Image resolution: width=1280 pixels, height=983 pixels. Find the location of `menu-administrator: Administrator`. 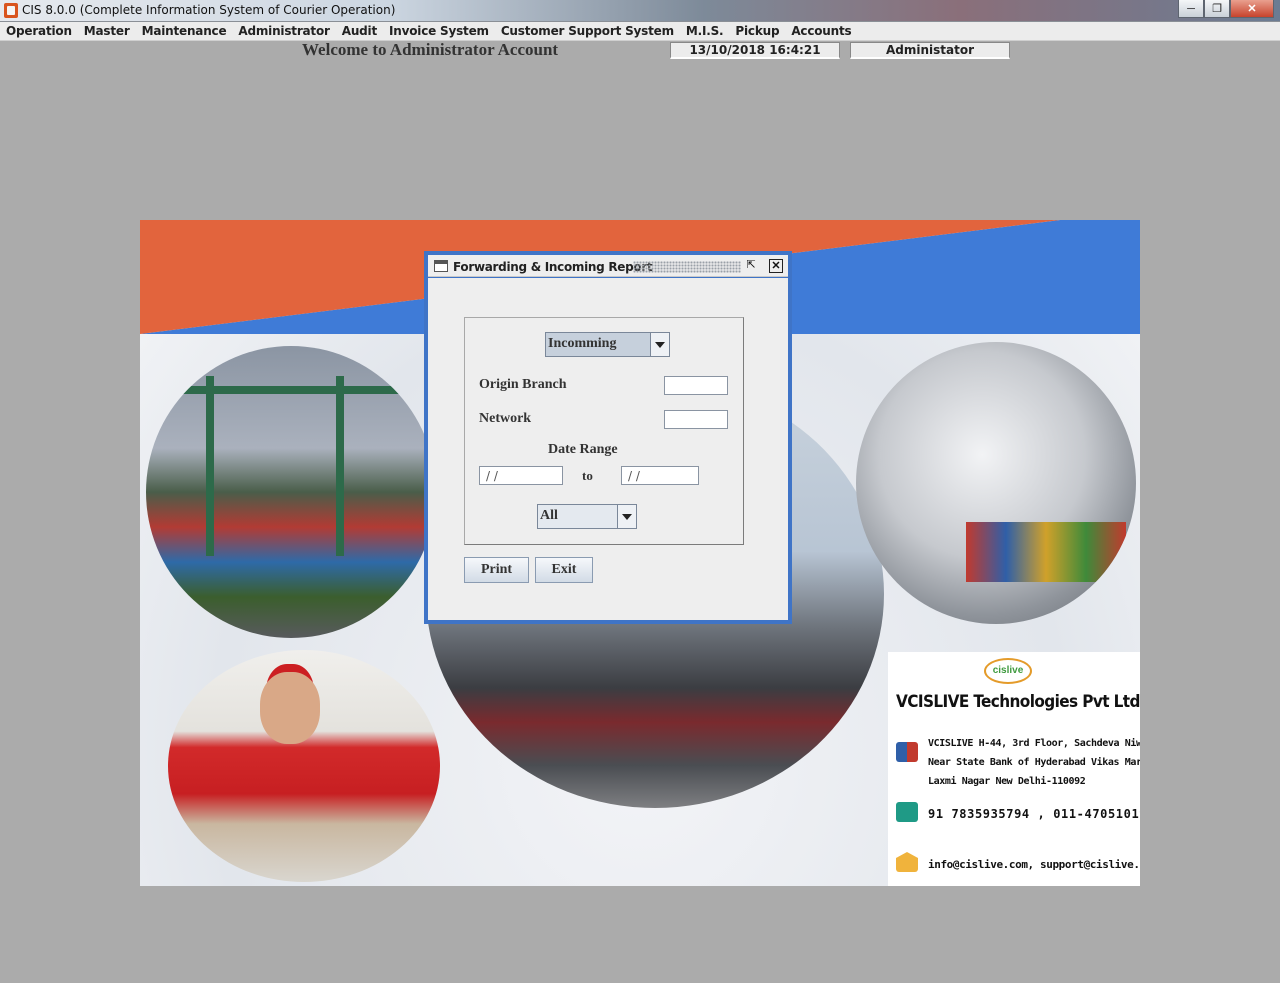

menu-administrator: Administrator is located at coordinates (283, 31).